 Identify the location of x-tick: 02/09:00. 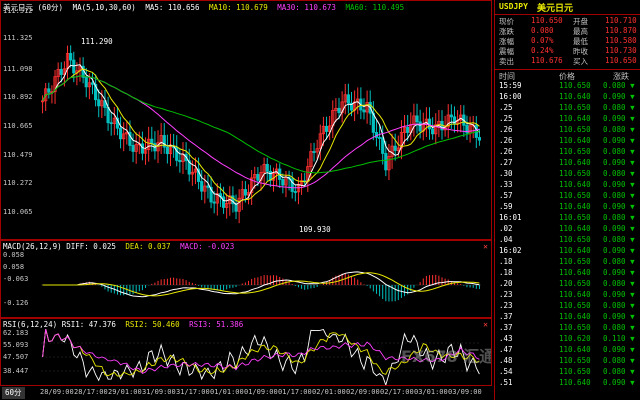
(363, 392).